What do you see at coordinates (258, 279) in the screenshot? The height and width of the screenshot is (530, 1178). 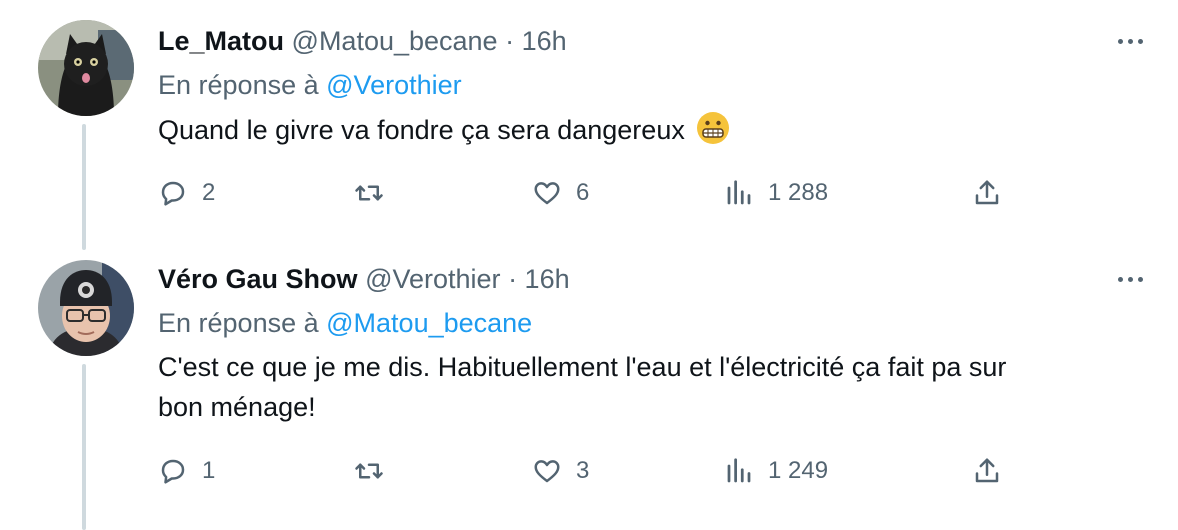 I see `author-name: Véro Gau Show` at bounding box center [258, 279].